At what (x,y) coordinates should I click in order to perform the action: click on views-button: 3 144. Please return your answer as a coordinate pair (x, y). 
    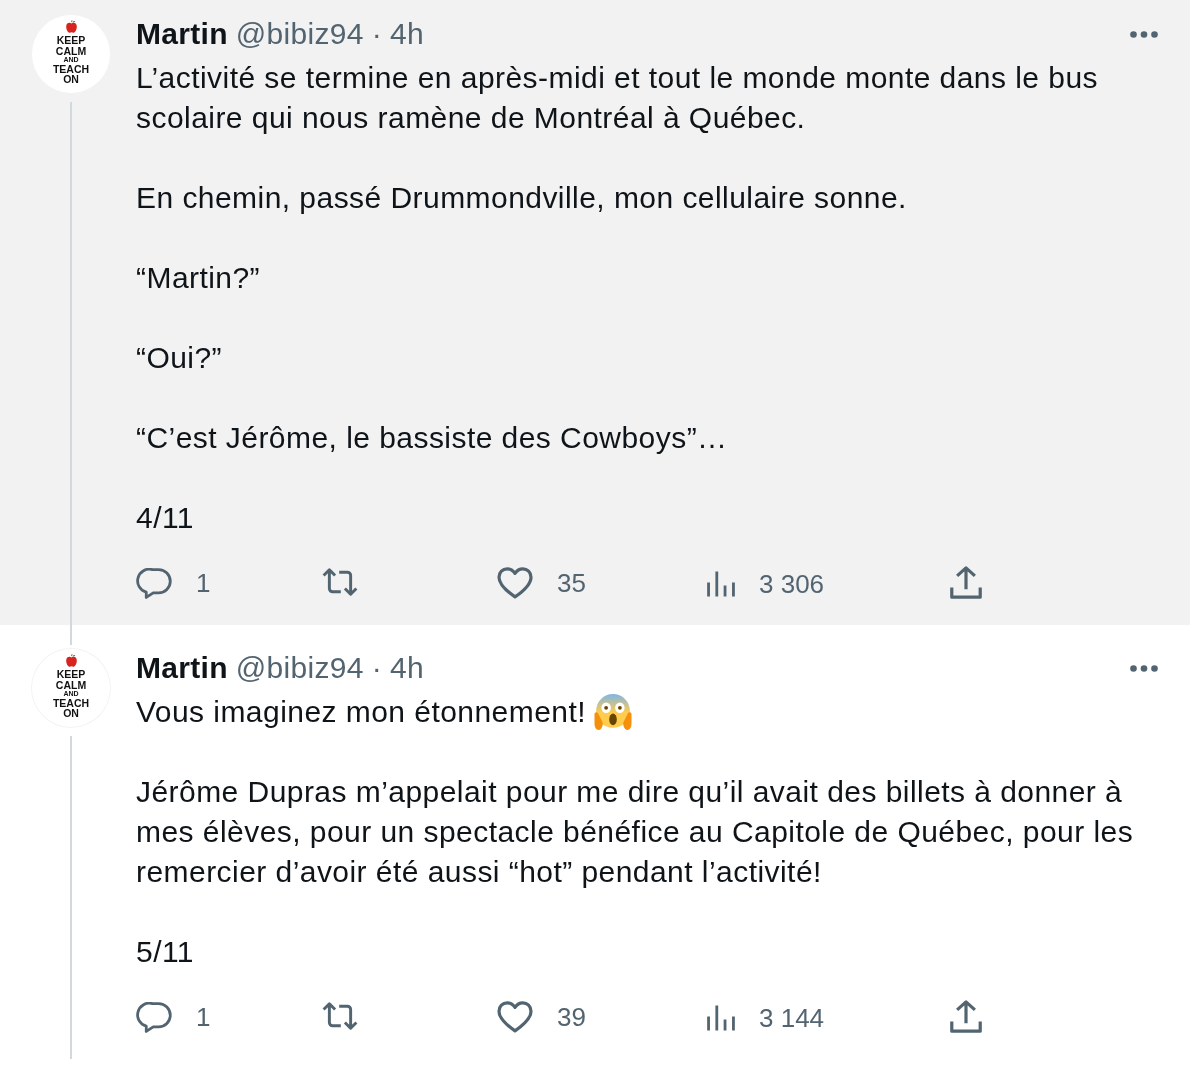
    Looking at the image, I should click on (766, 1018).